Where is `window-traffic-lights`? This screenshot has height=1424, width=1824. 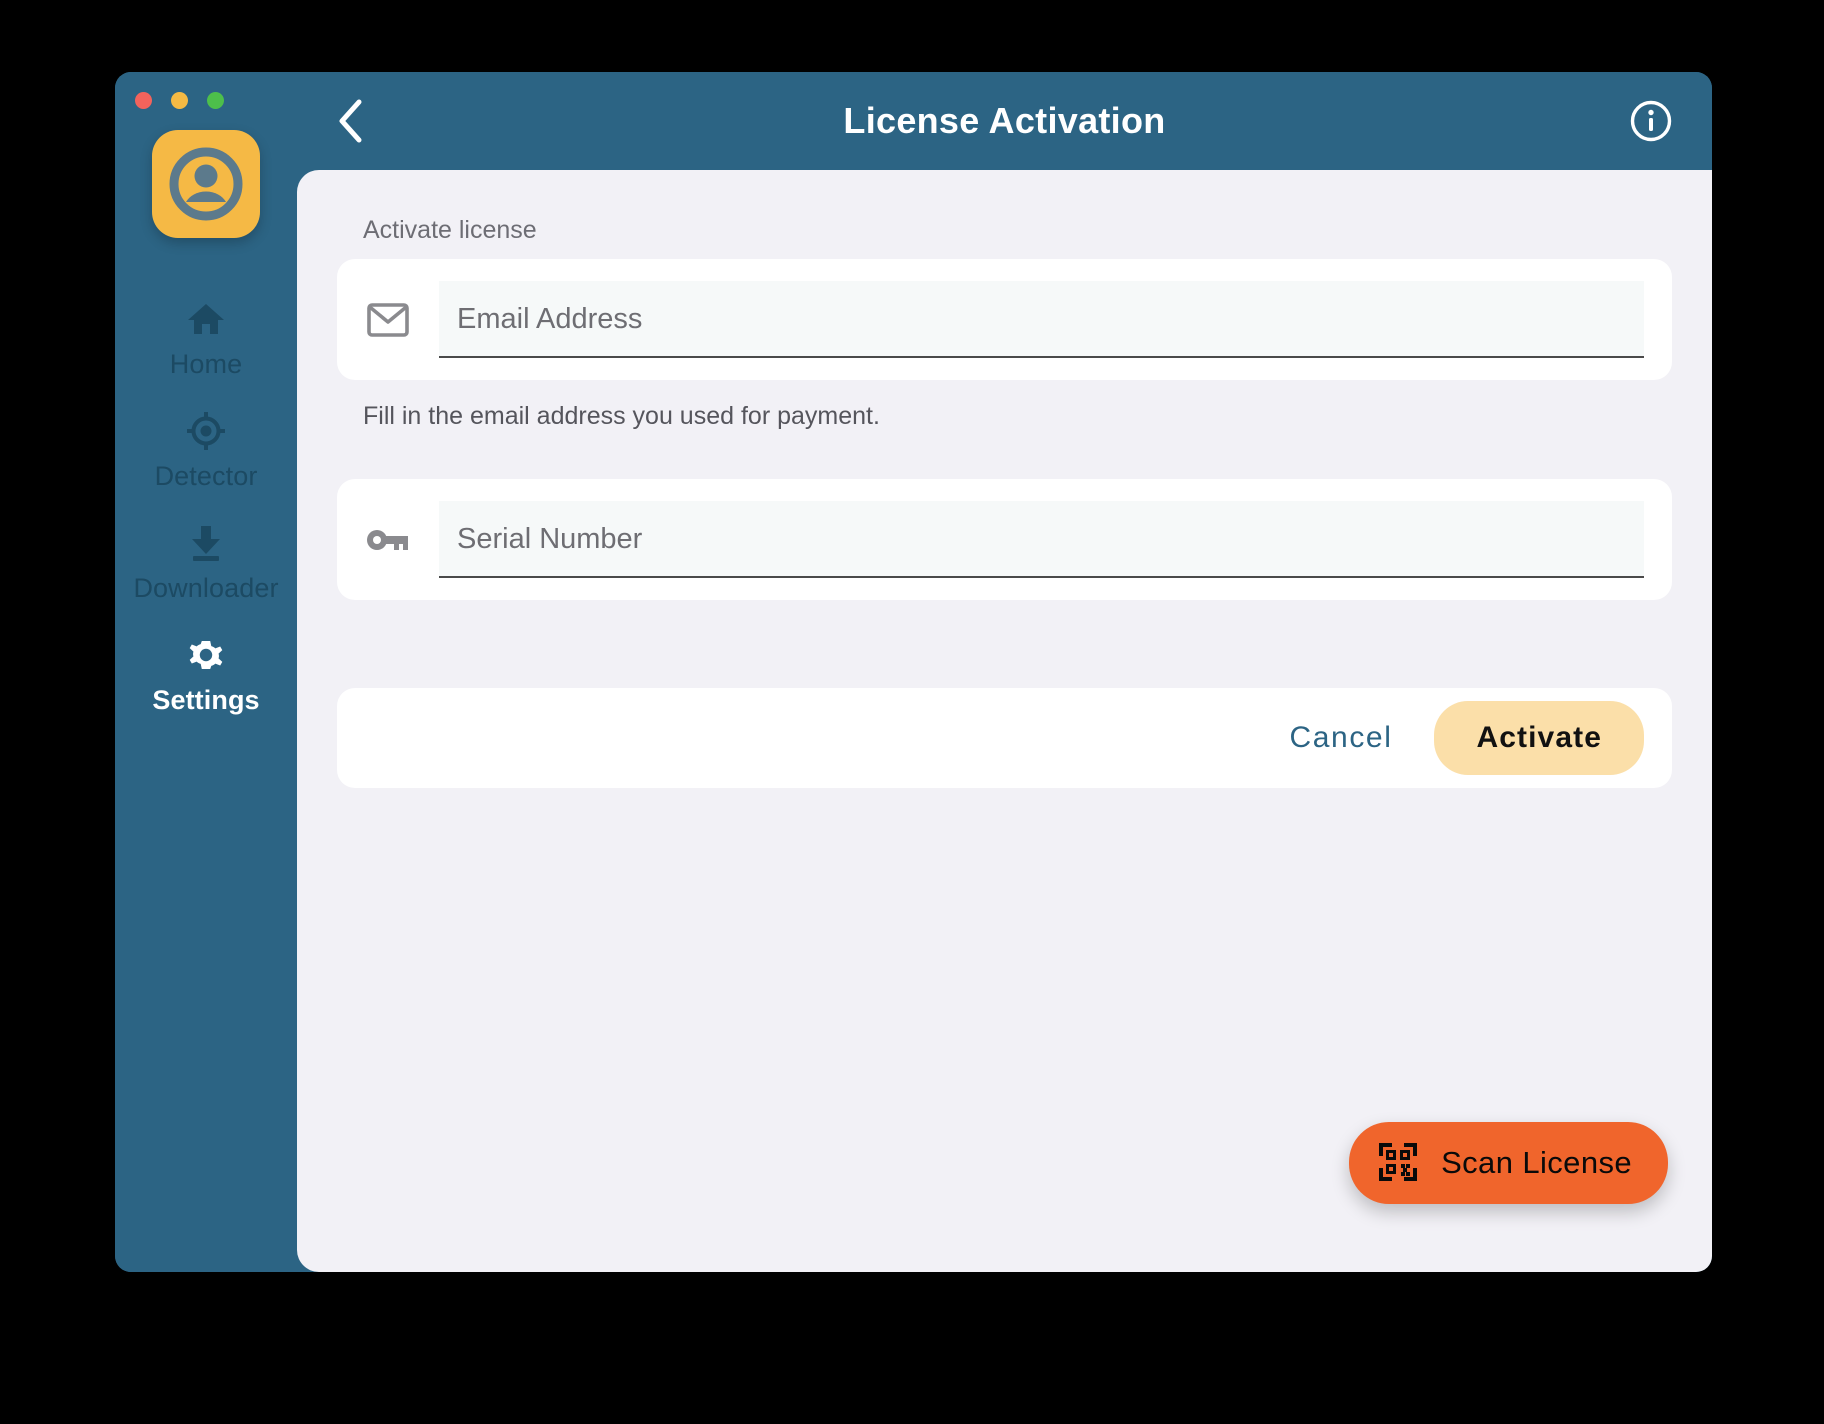 window-traffic-lights is located at coordinates (179, 100).